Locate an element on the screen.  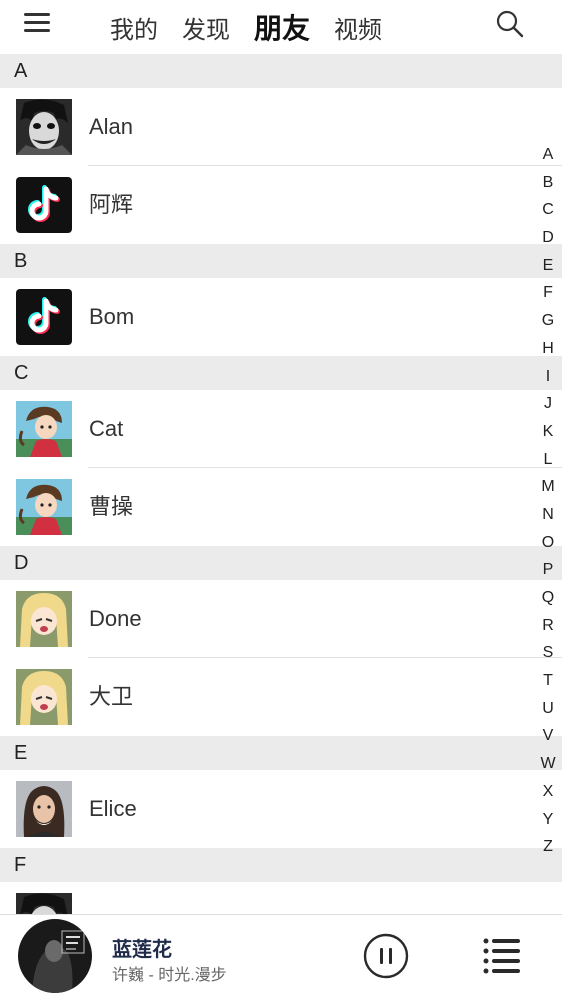
alphabet-index: ABCDEFGHIJKLMNOPQRSTUVWXYZ is located at coordinates (548, 501).